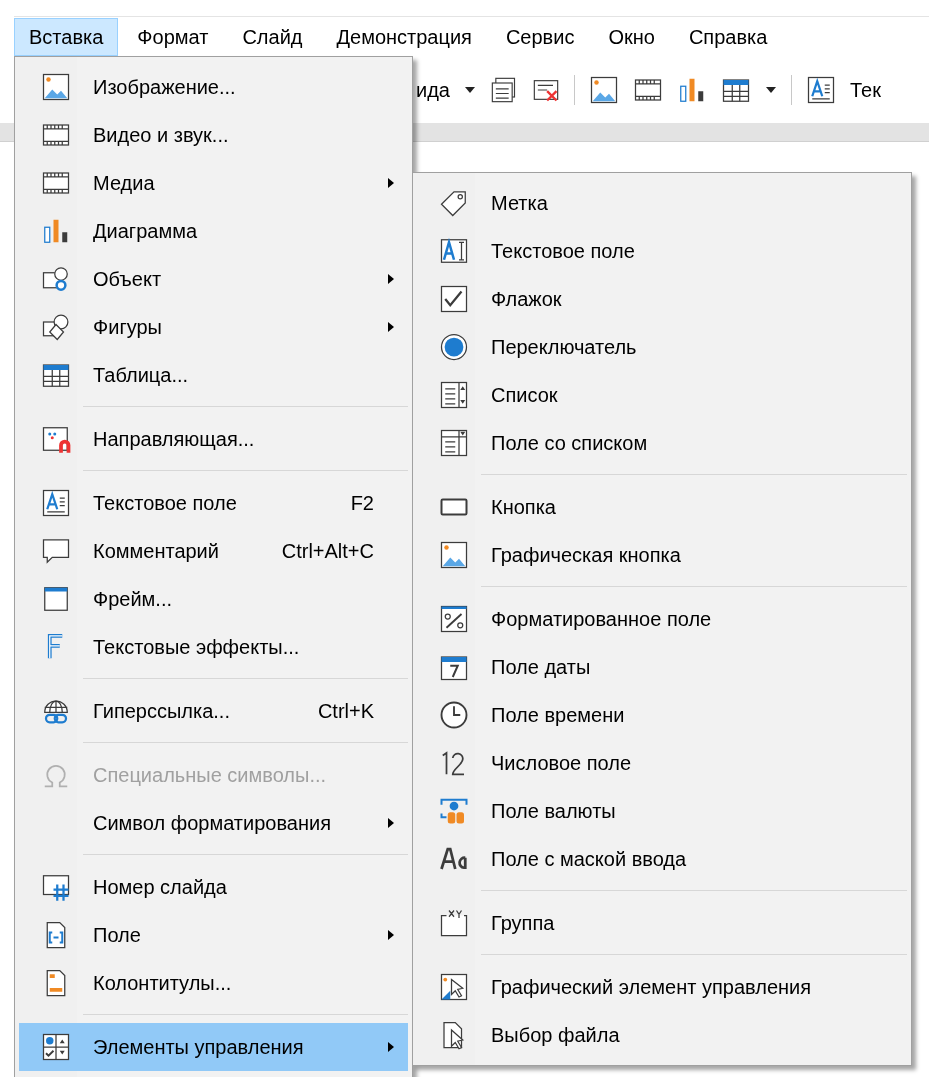 The width and height of the screenshot is (929, 1077). What do you see at coordinates (662, 203) in the screenshot?
I see `menu-item: Метка` at bounding box center [662, 203].